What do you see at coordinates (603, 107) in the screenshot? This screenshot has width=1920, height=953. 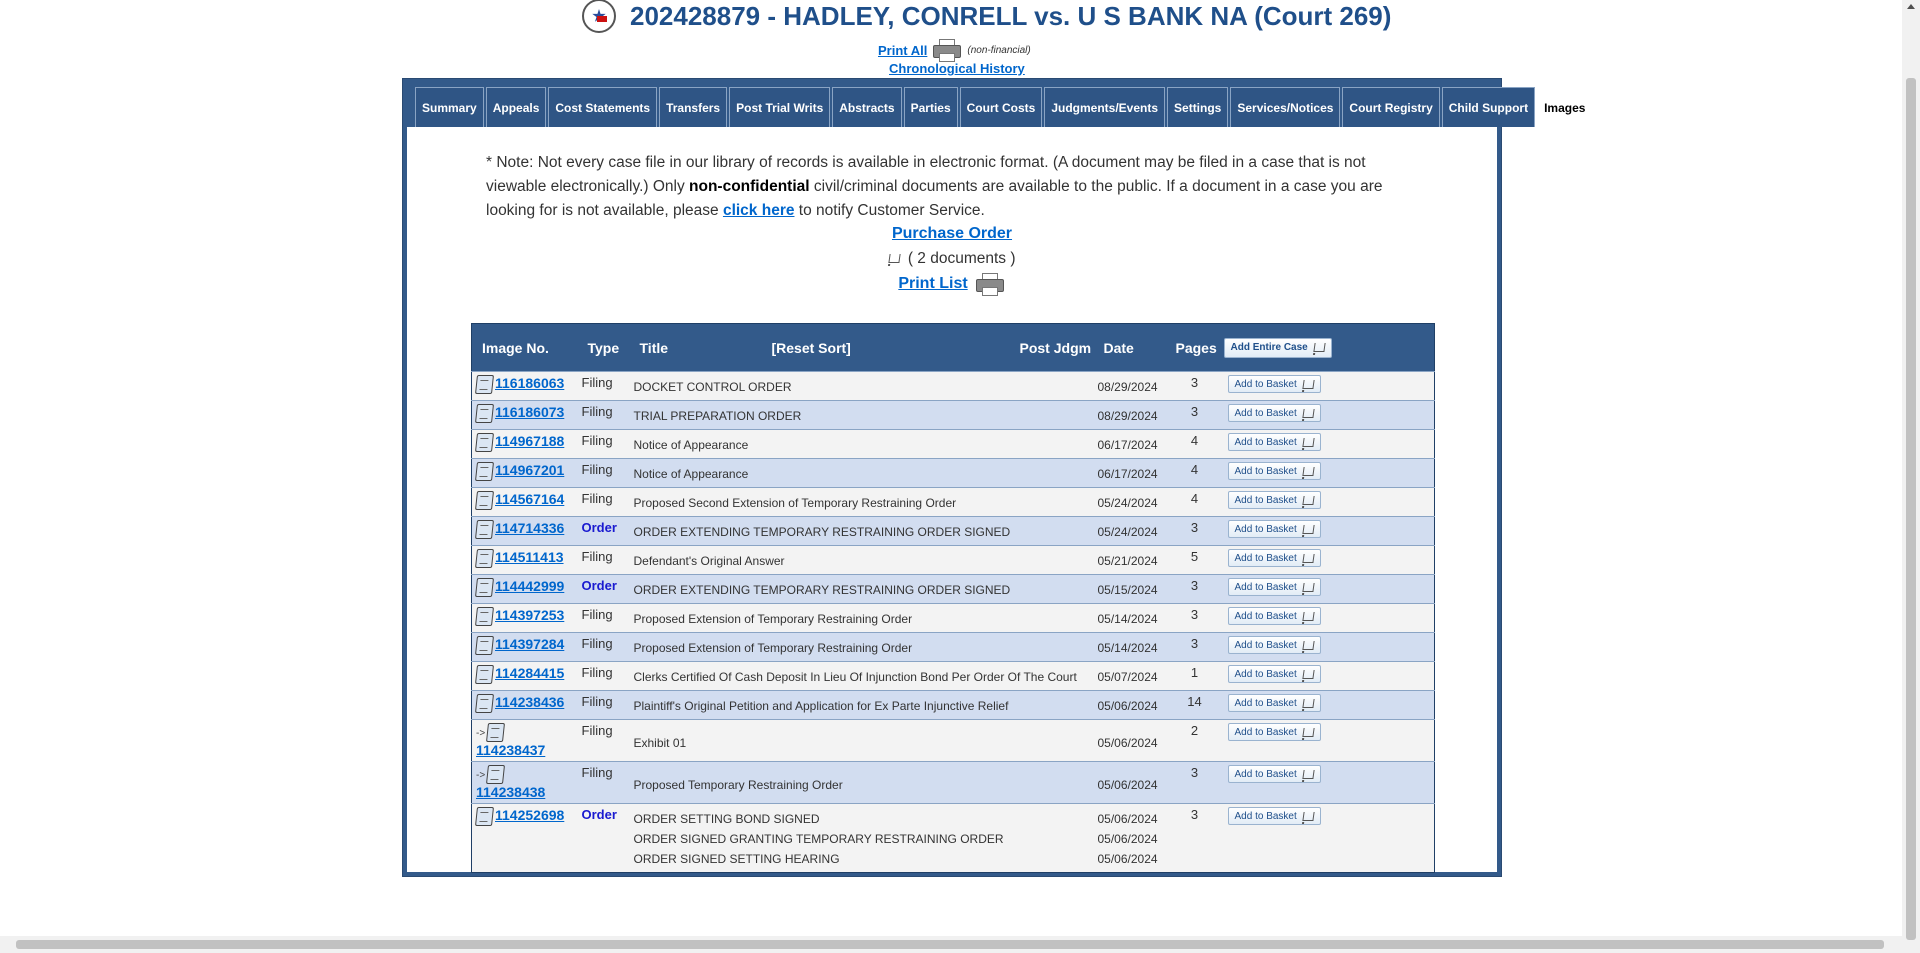 I see `tab-cost-statements: Cost Statements` at bounding box center [603, 107].